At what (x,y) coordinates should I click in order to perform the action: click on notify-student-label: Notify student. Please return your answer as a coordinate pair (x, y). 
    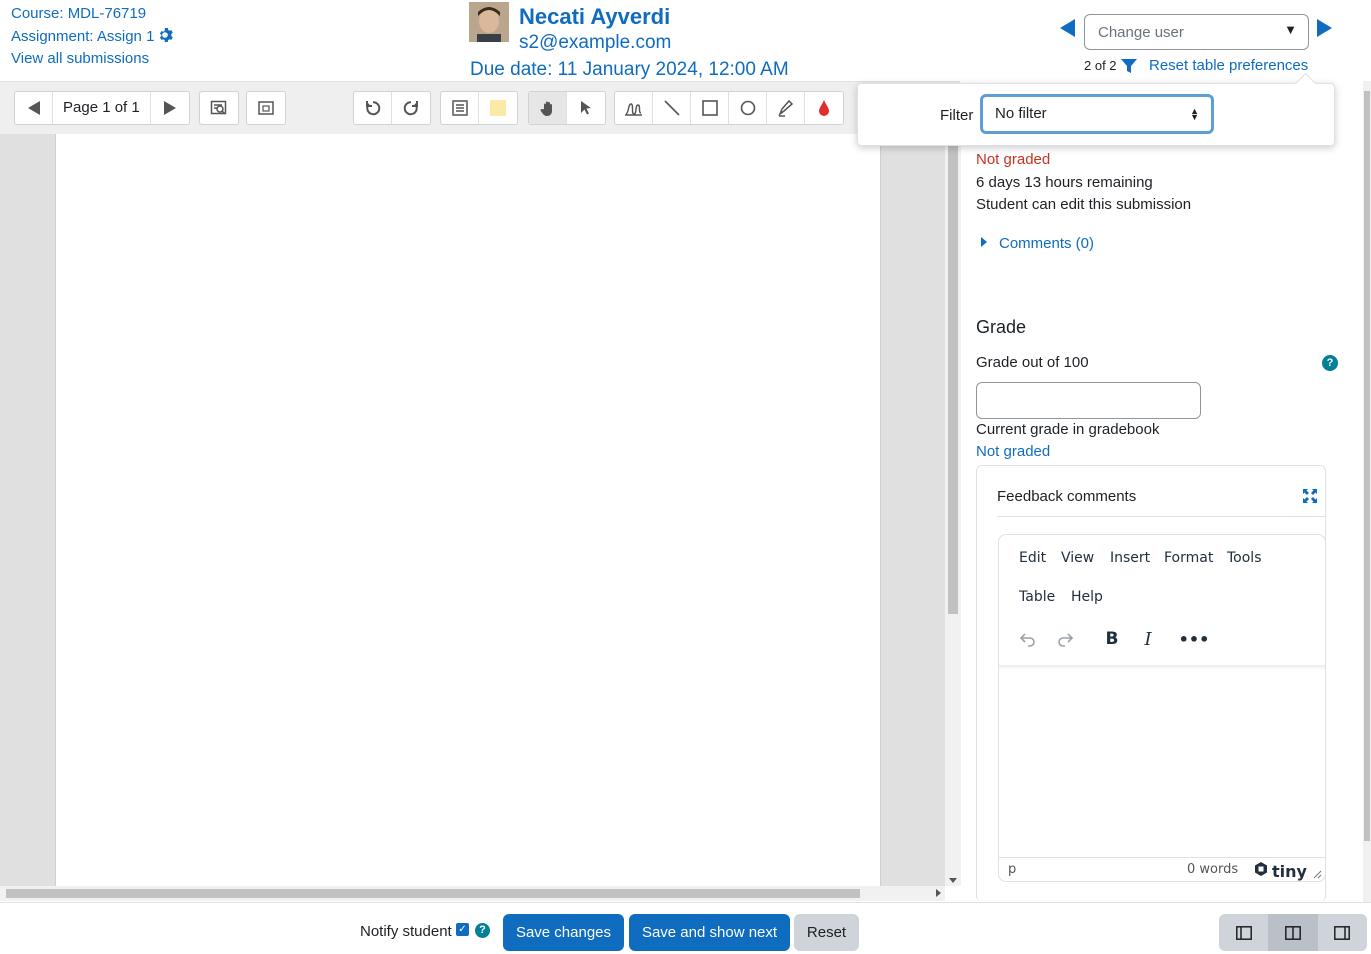
    Looking at the image, I should click on (406, 931).